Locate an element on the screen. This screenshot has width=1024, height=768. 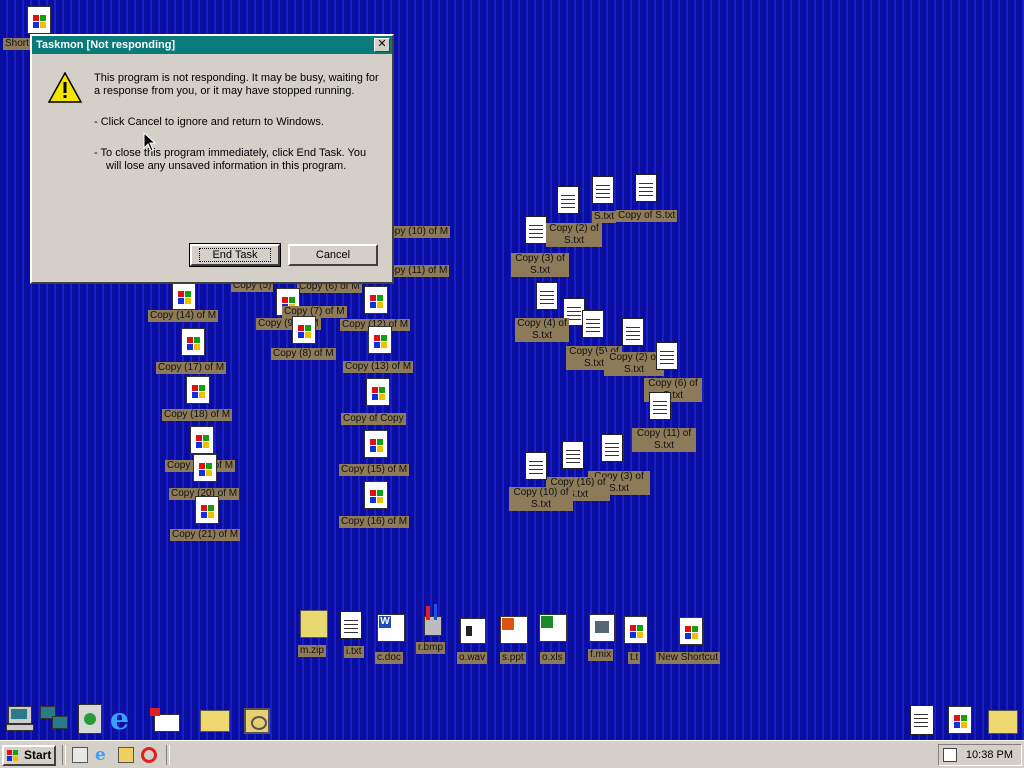
network-neighborhood-icon is located at coordinates (53, 718).